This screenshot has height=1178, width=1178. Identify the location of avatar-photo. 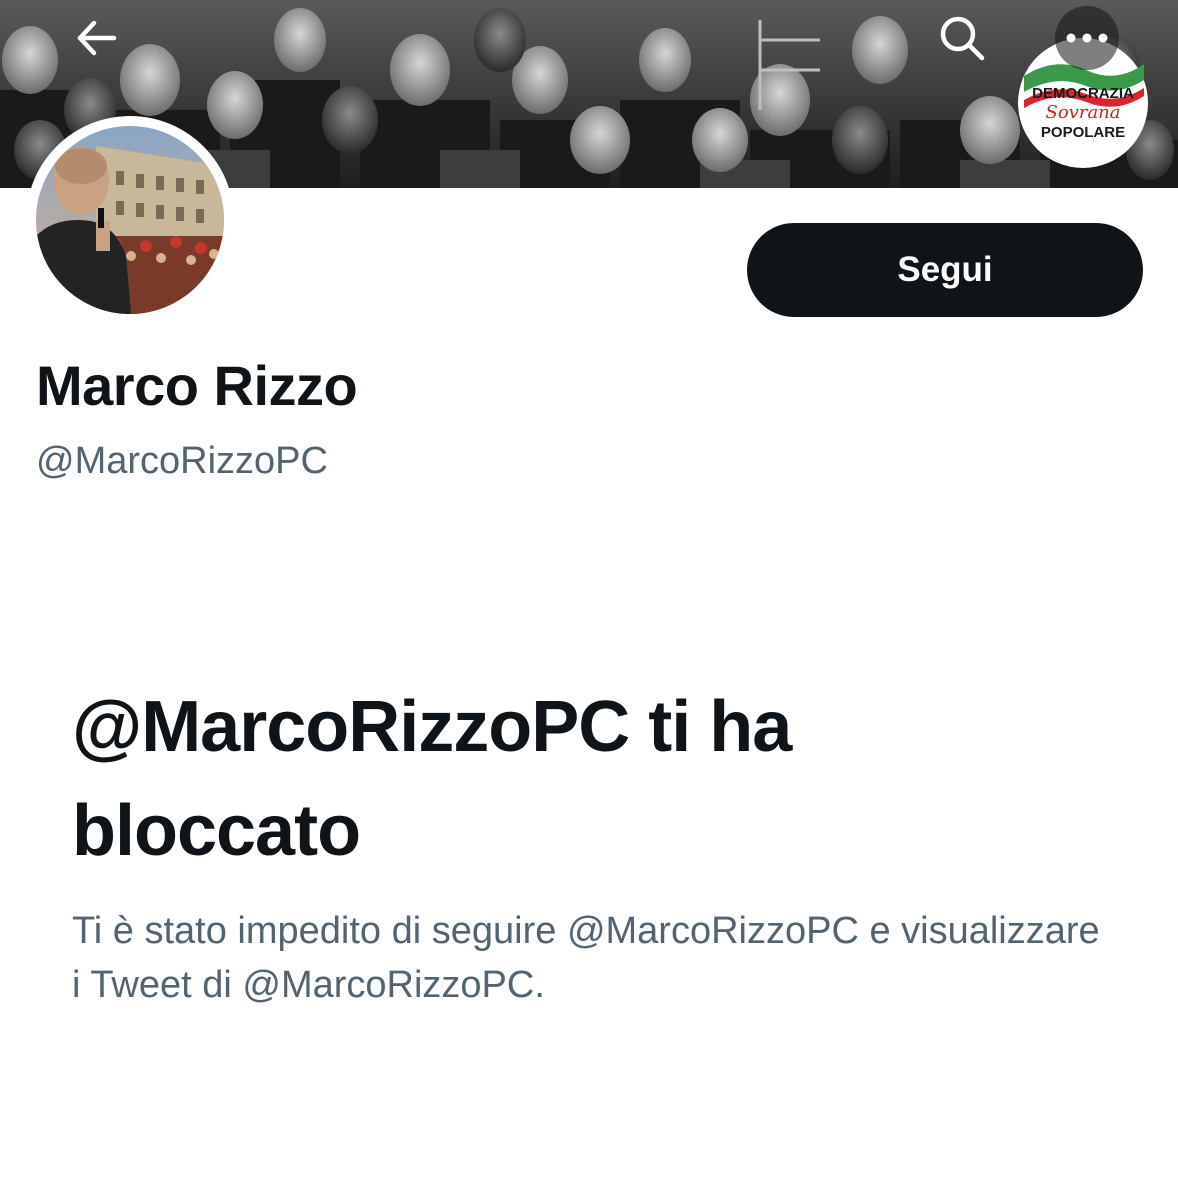
(130, 220).